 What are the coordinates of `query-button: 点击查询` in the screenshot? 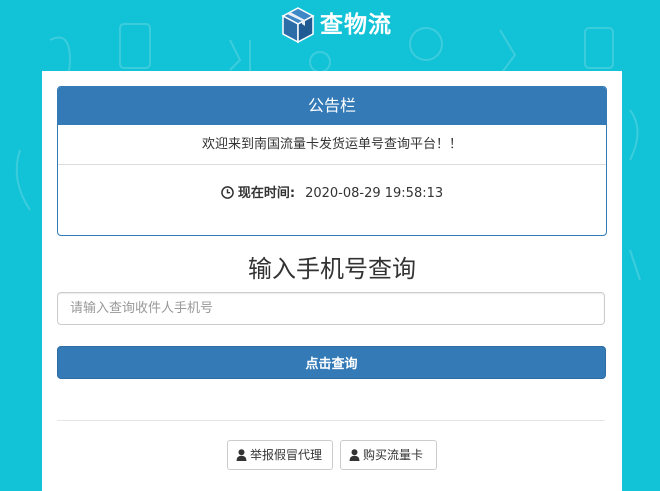 It's located at (331, 362).